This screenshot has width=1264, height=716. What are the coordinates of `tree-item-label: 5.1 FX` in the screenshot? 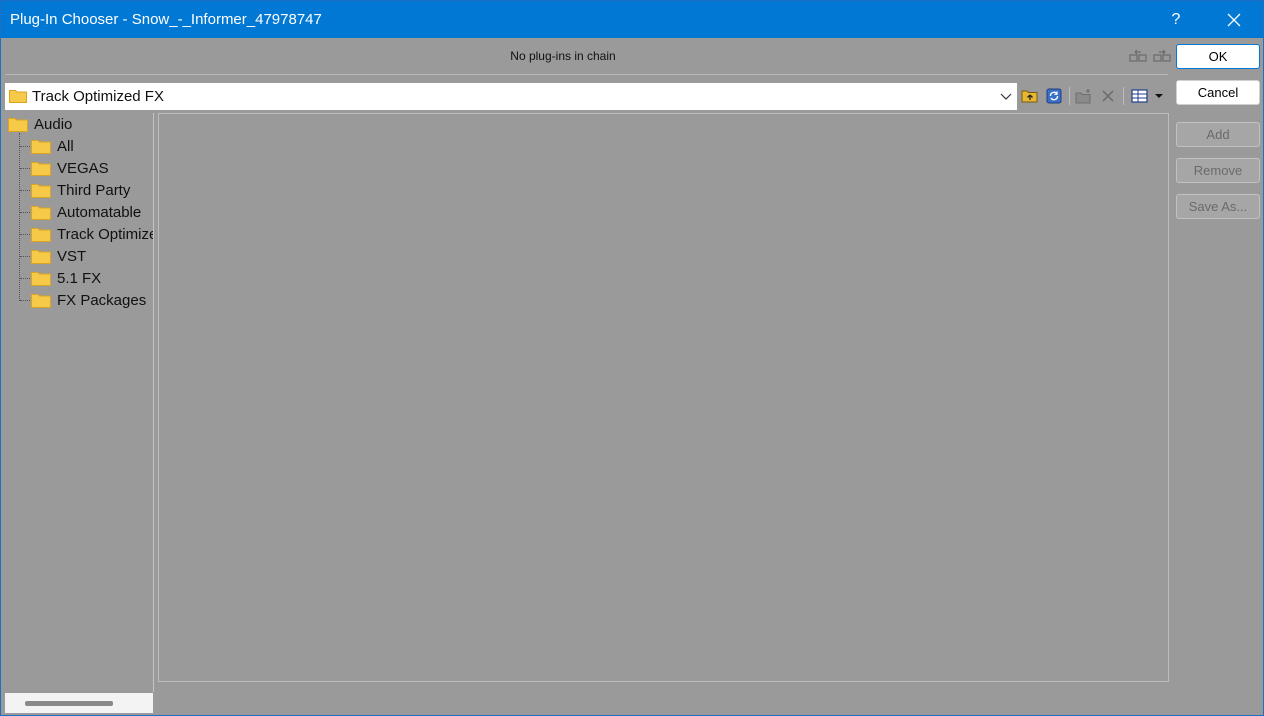 It's located at (79, 278).